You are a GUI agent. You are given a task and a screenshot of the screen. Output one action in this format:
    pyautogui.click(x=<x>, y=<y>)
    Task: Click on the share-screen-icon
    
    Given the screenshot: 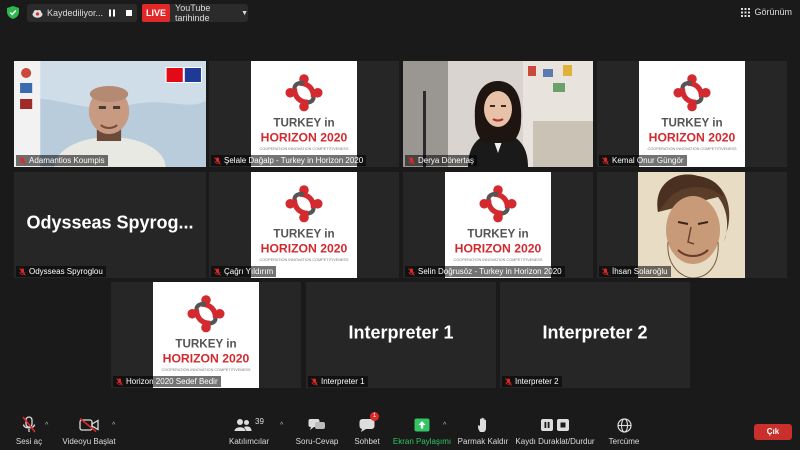 What is the action you would take?
    pyautogui.click(x=422, y=425)
    